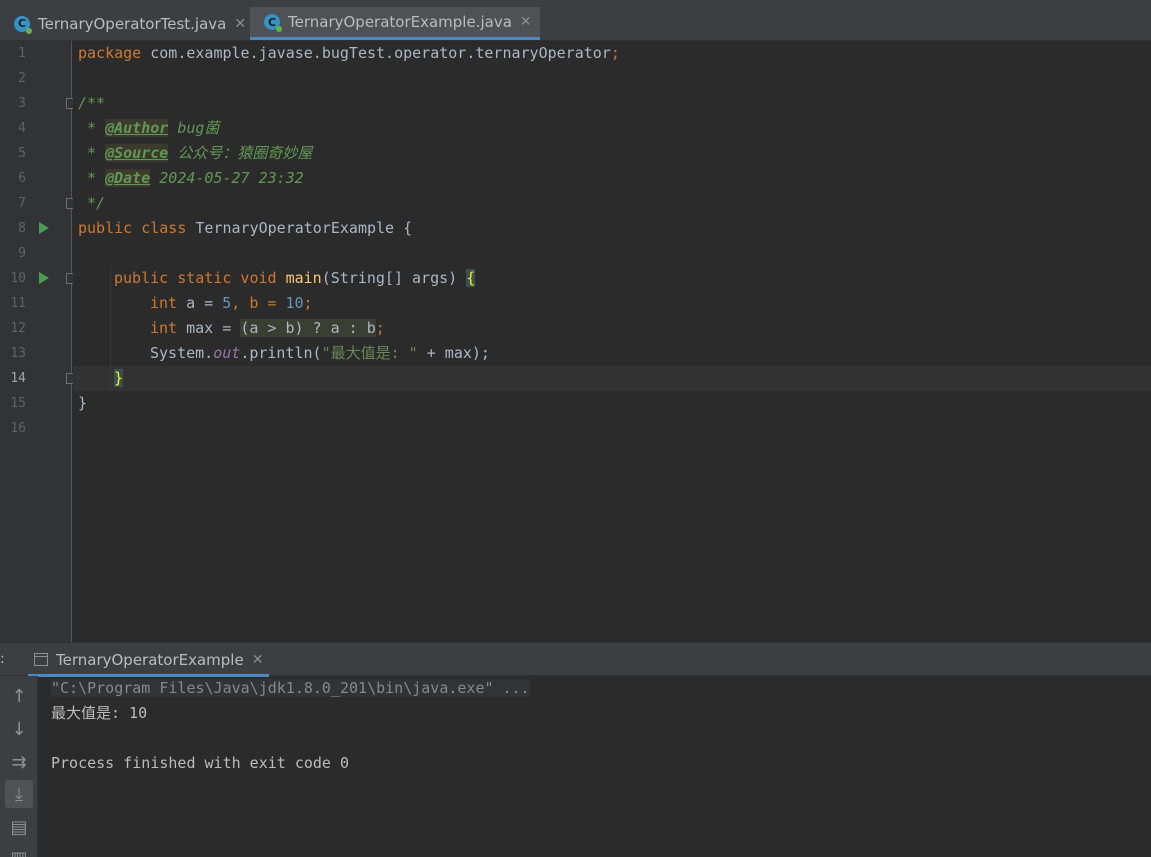  What do you see at coordinates (22, 128) in the screenshot?
I see `line-number: 4` at bounding box center [22, 128].